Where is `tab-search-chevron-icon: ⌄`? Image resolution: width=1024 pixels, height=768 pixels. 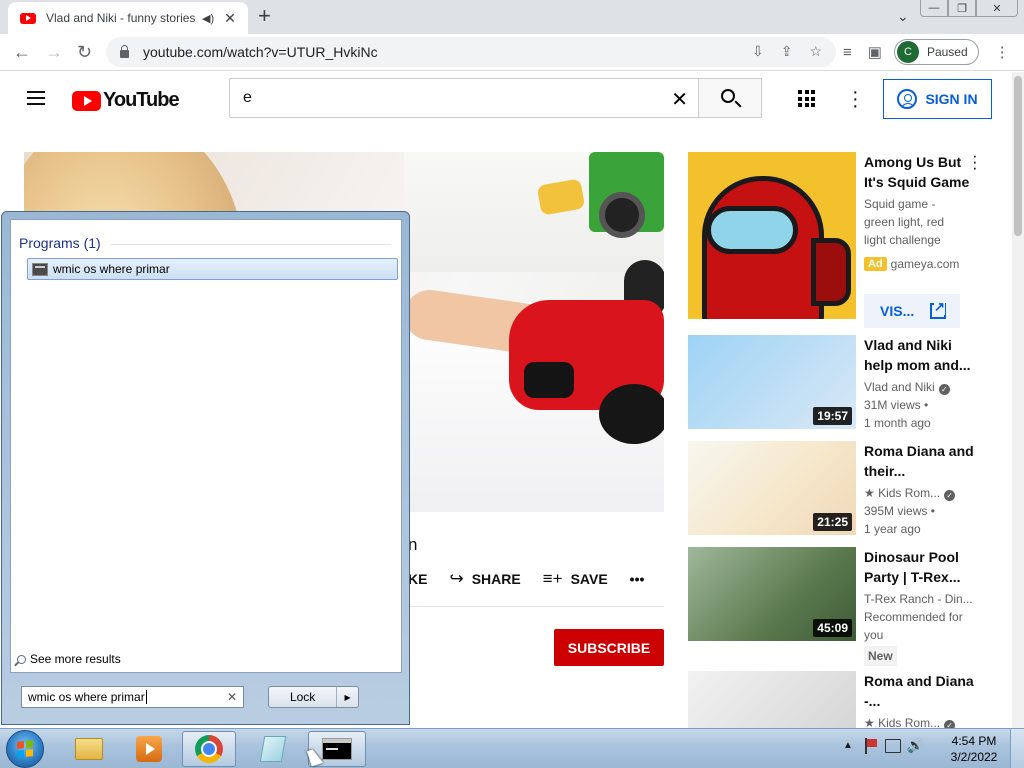 tab-search-chevron-icon: ⌄ is located at coordinates (903, 16).